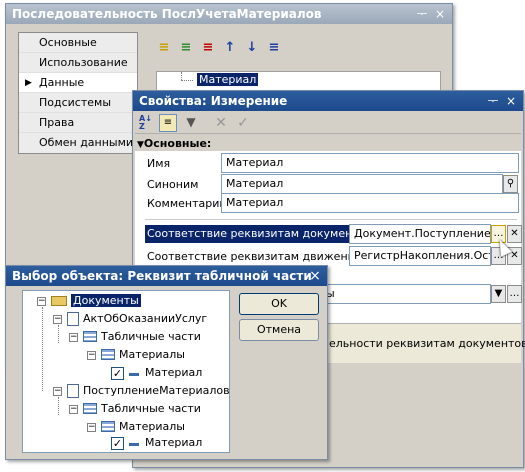  What do you see at coordinates (59, 301) in the screenshot?
I see `folder-icon` at bounding box center [59, 301].